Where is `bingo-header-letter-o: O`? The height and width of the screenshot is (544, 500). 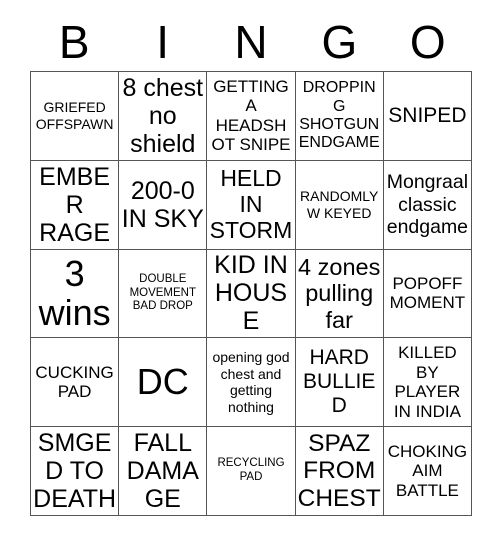
bingo-header-letter-o: O is located at coordinates (427, 42).